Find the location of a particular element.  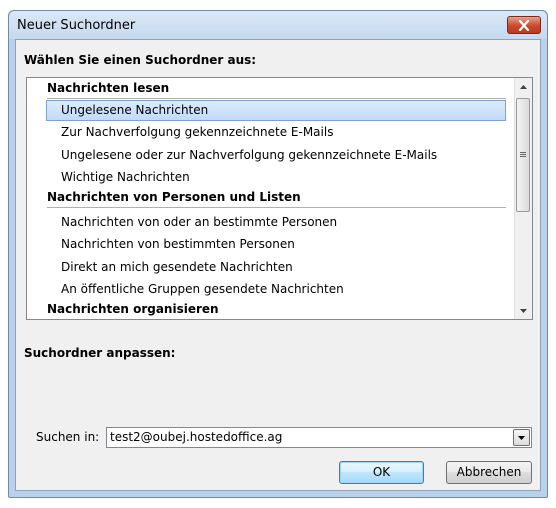

list-scrollbar is located at coordinates (523, 198).